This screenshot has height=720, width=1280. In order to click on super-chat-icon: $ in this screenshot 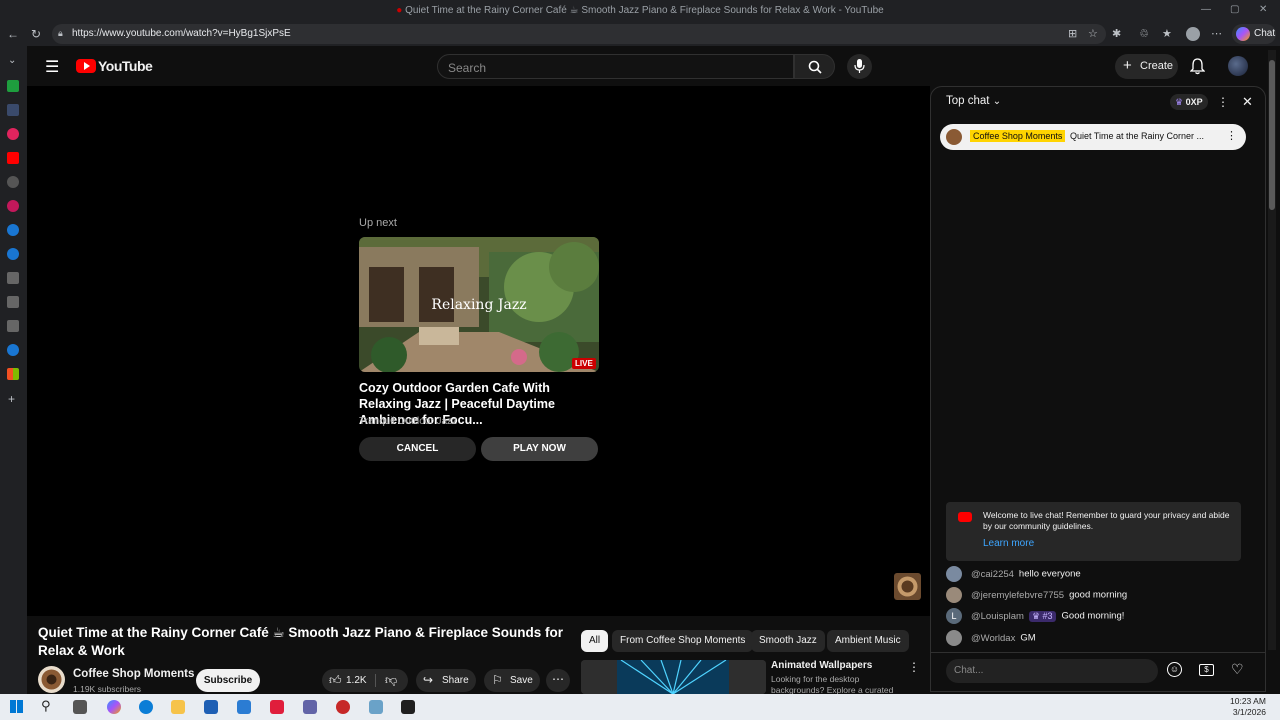, I will do `click(1206, 670)`.